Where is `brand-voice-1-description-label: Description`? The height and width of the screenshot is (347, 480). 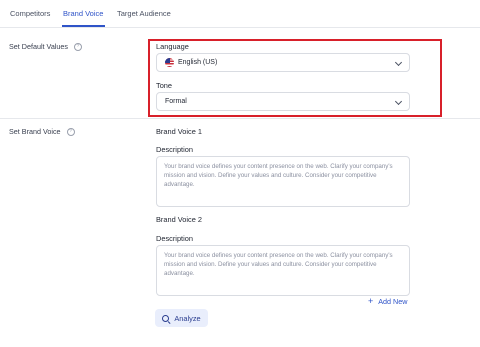
brand-voice-1-description-label: Description is located at coordinates (174, 149).